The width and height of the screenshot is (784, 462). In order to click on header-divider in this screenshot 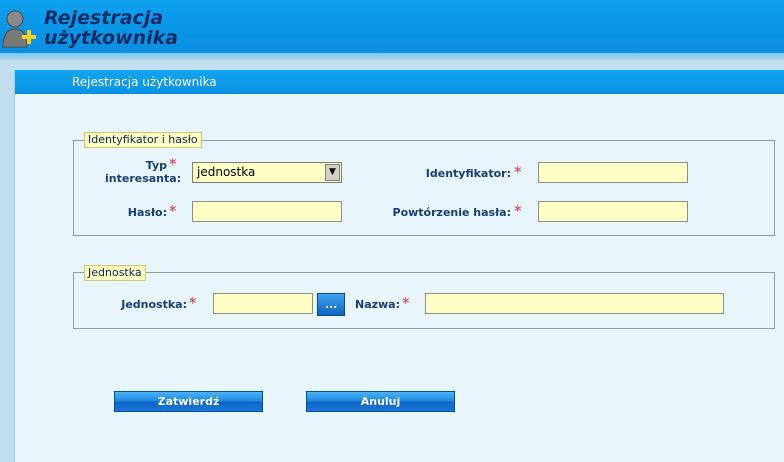, I will do `click(392, 56)`.